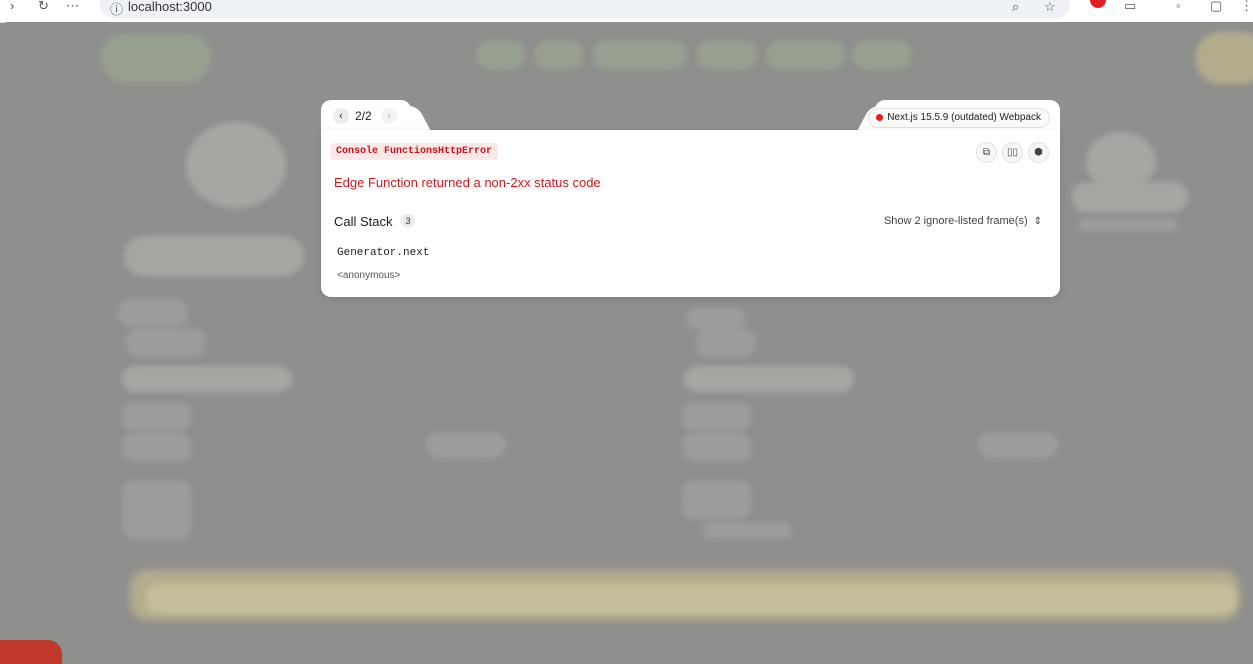  Describe the element at coordinates (170, 7) in the screenshot. I see `url-text: localhost:3000` at that location.